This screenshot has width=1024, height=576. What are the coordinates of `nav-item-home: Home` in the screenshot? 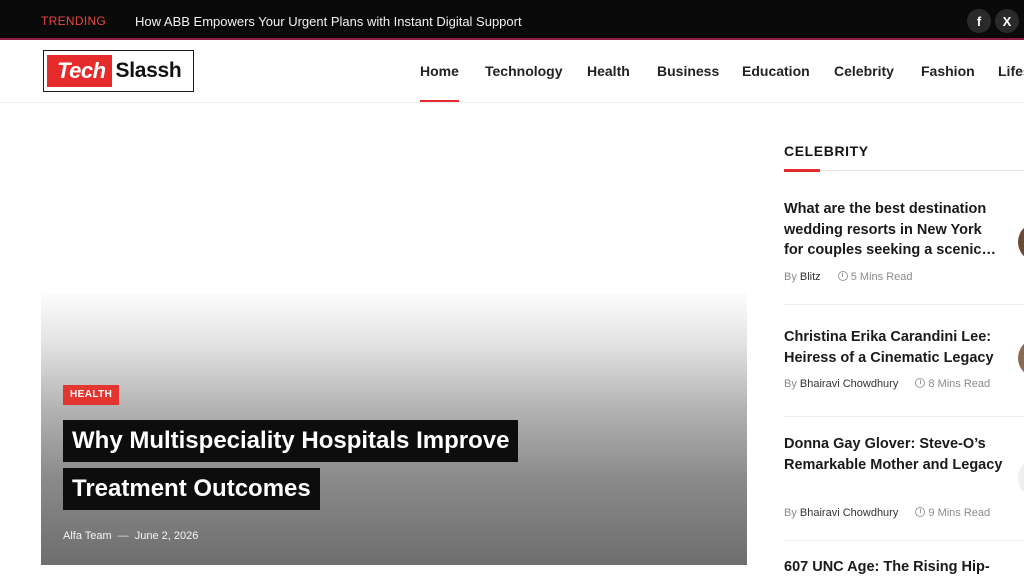 It's located at (439, 71).